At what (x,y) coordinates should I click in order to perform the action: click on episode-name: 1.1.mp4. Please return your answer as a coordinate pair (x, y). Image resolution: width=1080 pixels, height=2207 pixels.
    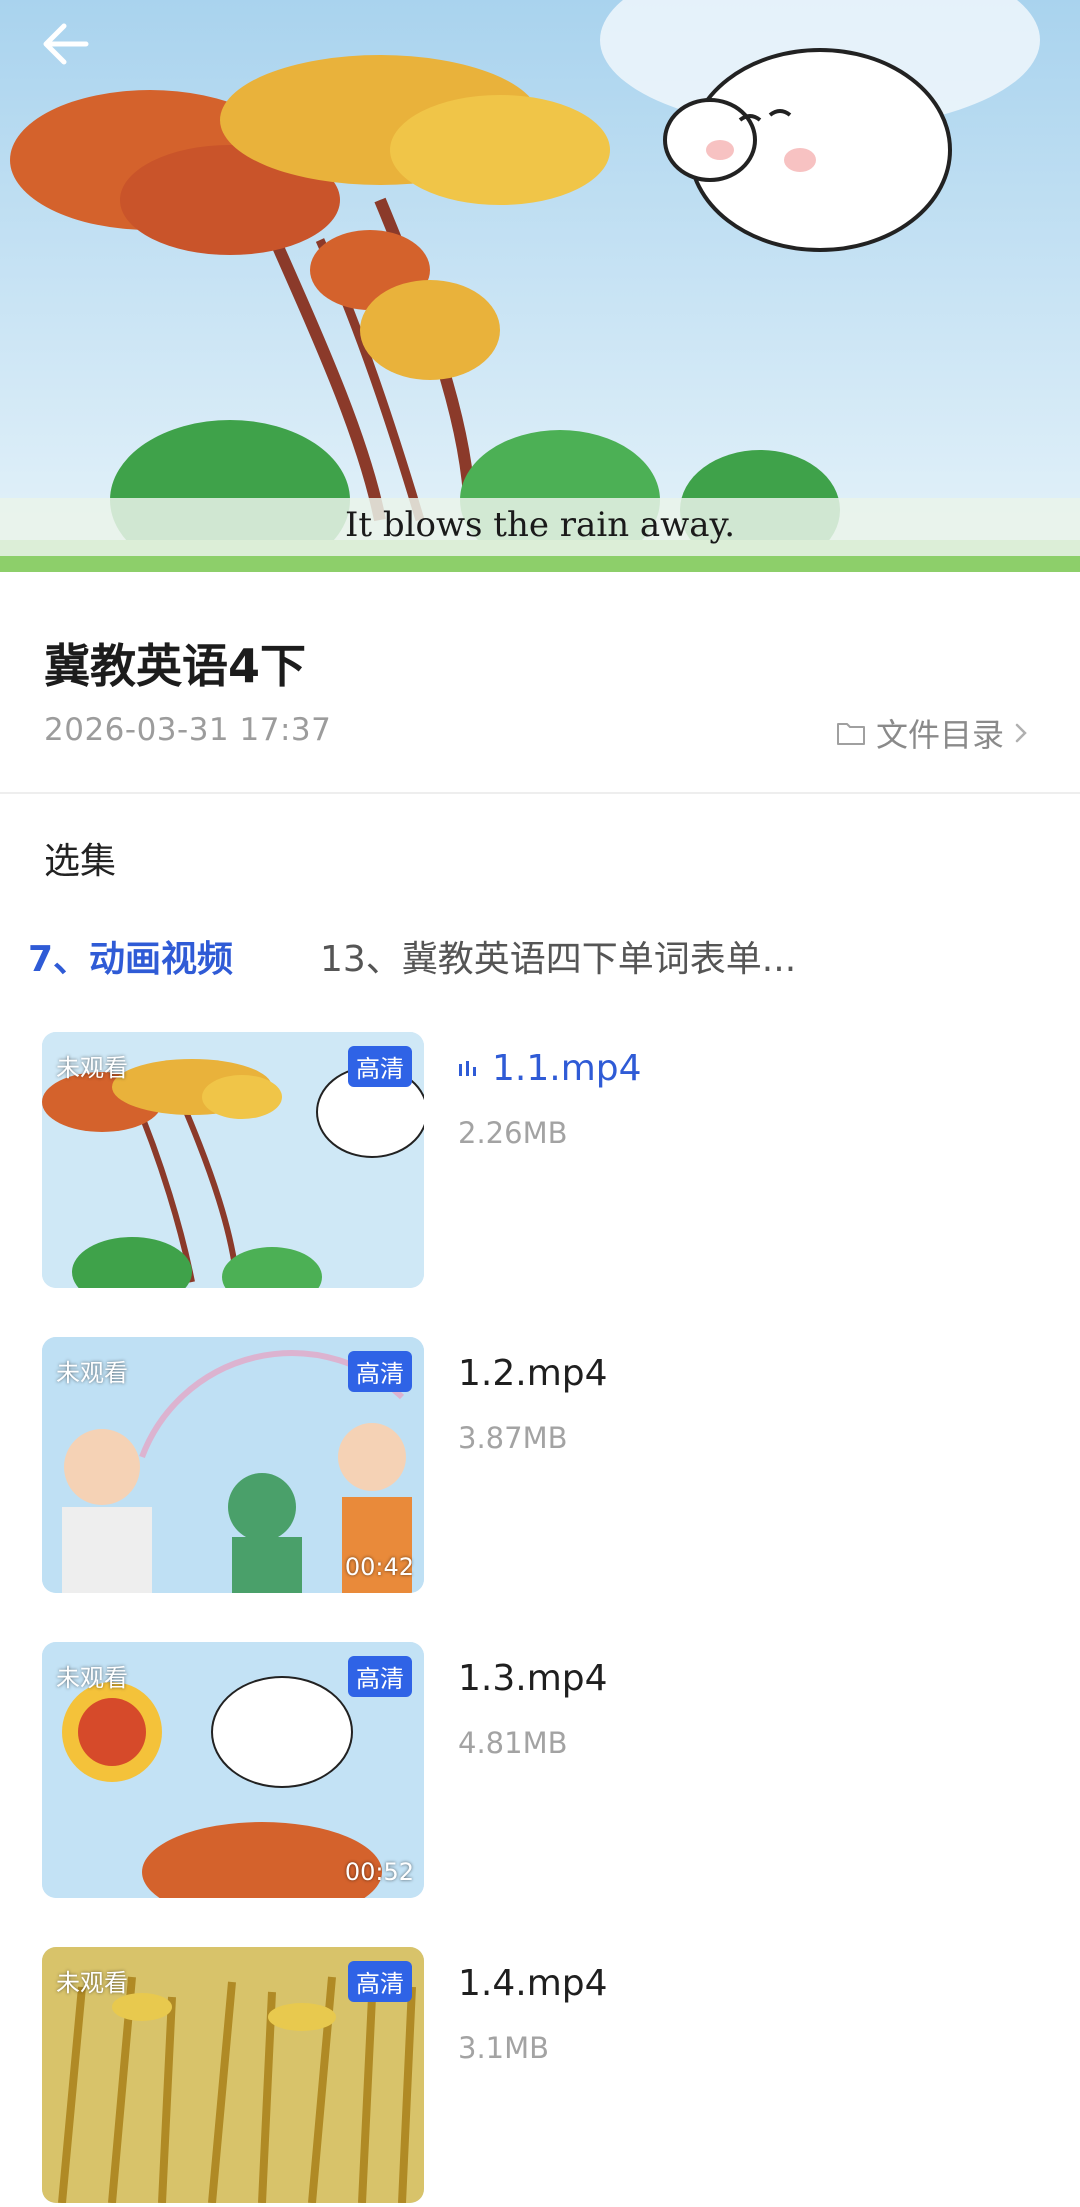
    Looking at the image, I should click on (567, 1068).